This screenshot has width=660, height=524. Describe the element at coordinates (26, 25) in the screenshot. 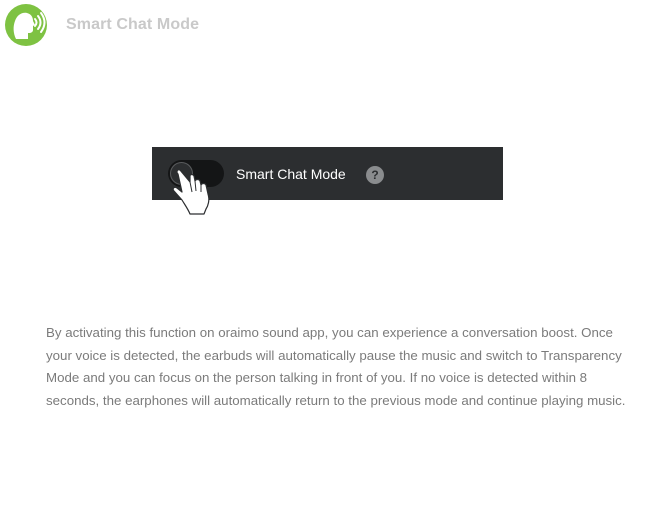

I see `speaking-head-icon` at that location.